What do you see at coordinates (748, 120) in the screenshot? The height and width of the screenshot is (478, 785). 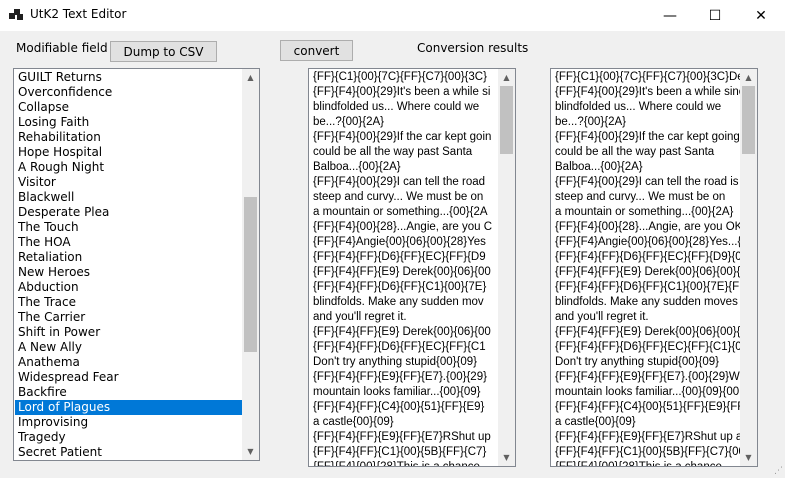 I see `result-scroll-thumb` at bounding box center [748, 120].